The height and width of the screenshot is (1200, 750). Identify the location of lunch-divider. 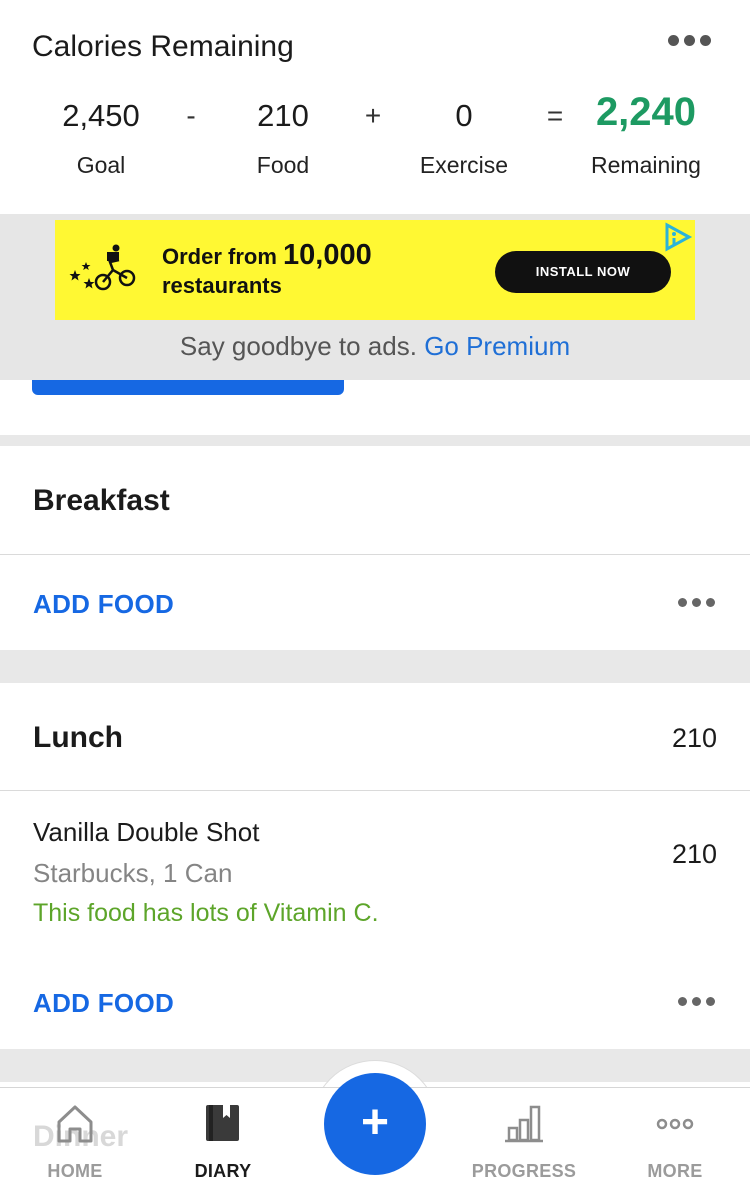
(375, 790).